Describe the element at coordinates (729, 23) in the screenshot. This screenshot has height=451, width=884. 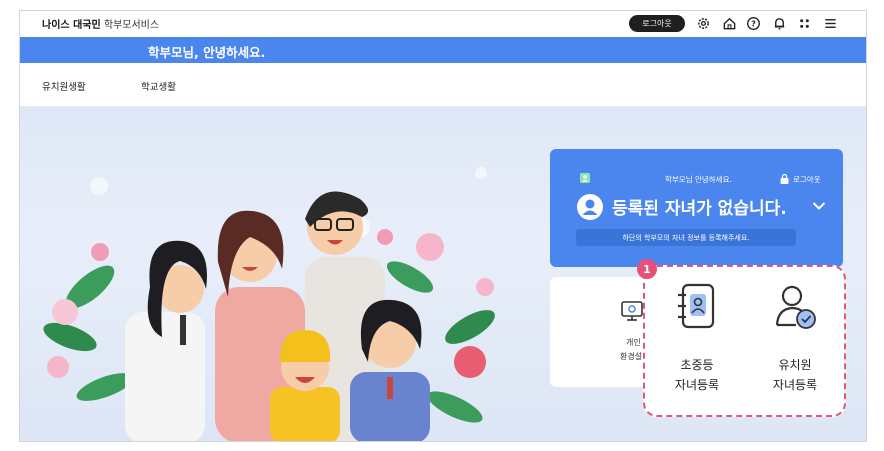
I see `home-icon` at that location.